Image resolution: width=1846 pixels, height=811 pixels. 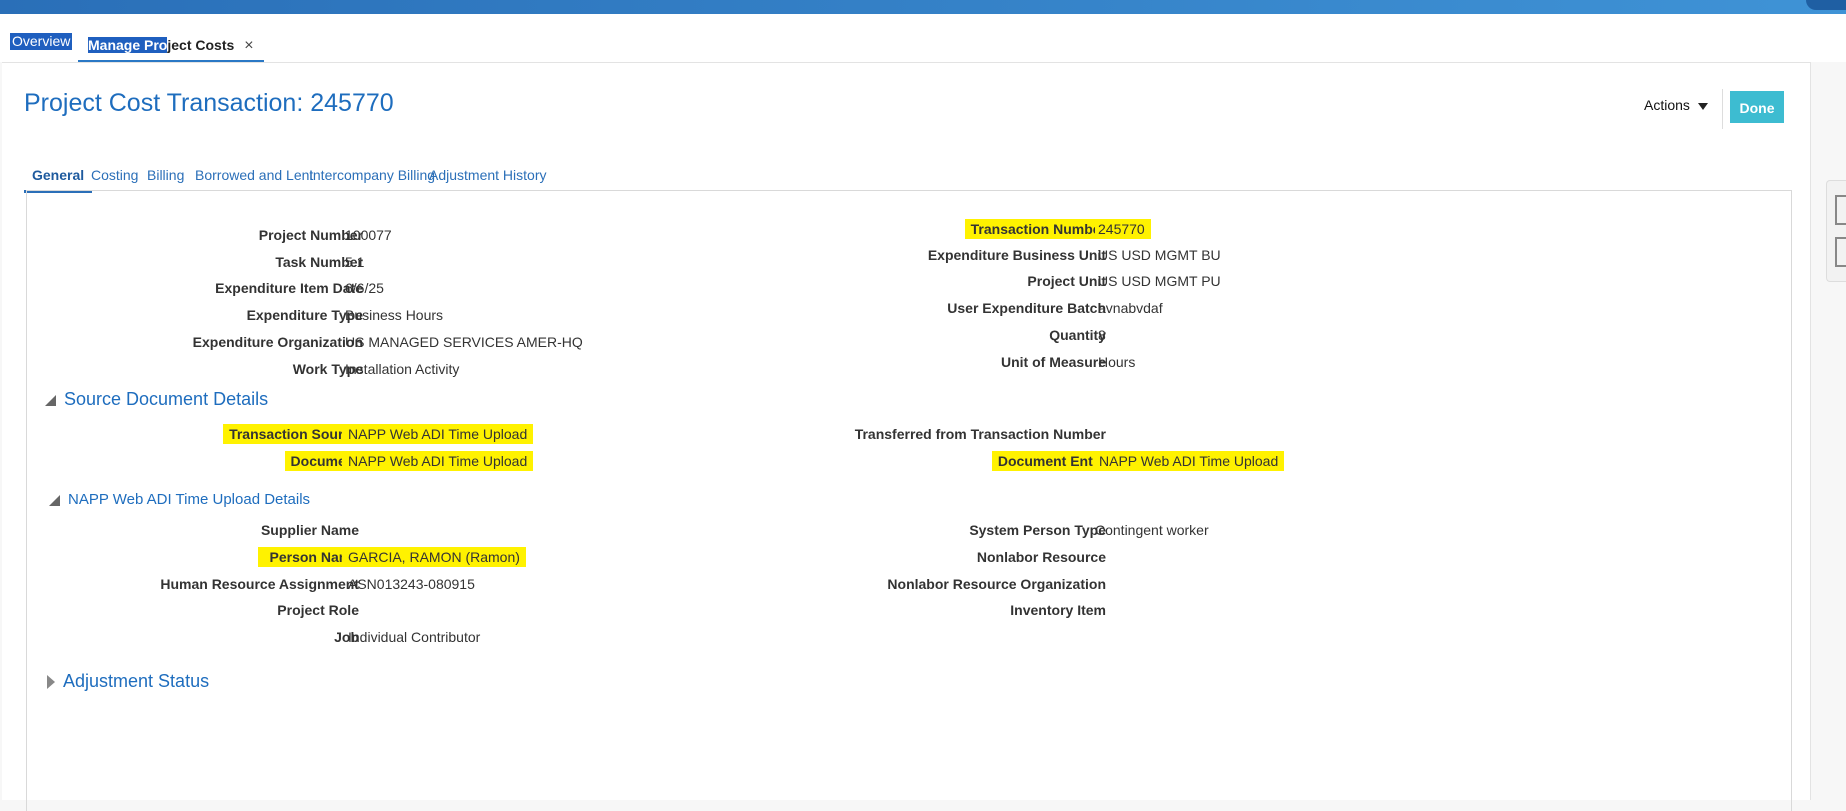 I want to click on tab-manage-project-costs: Manage Project Costs ×, so click(x=171, y=45).